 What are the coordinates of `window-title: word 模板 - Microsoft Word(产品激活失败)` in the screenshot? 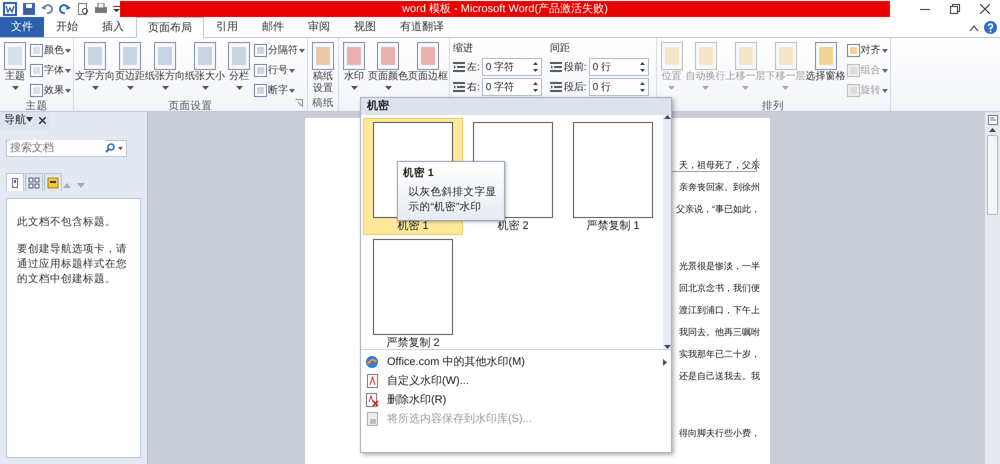 It's located at (505, 9).